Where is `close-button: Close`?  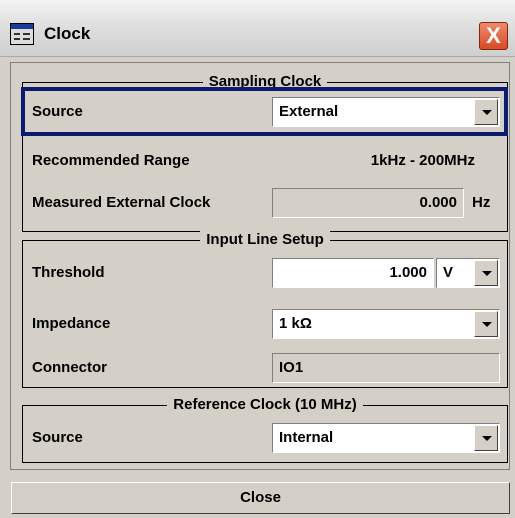
close-button: Close is located at coordinates (260, 498).